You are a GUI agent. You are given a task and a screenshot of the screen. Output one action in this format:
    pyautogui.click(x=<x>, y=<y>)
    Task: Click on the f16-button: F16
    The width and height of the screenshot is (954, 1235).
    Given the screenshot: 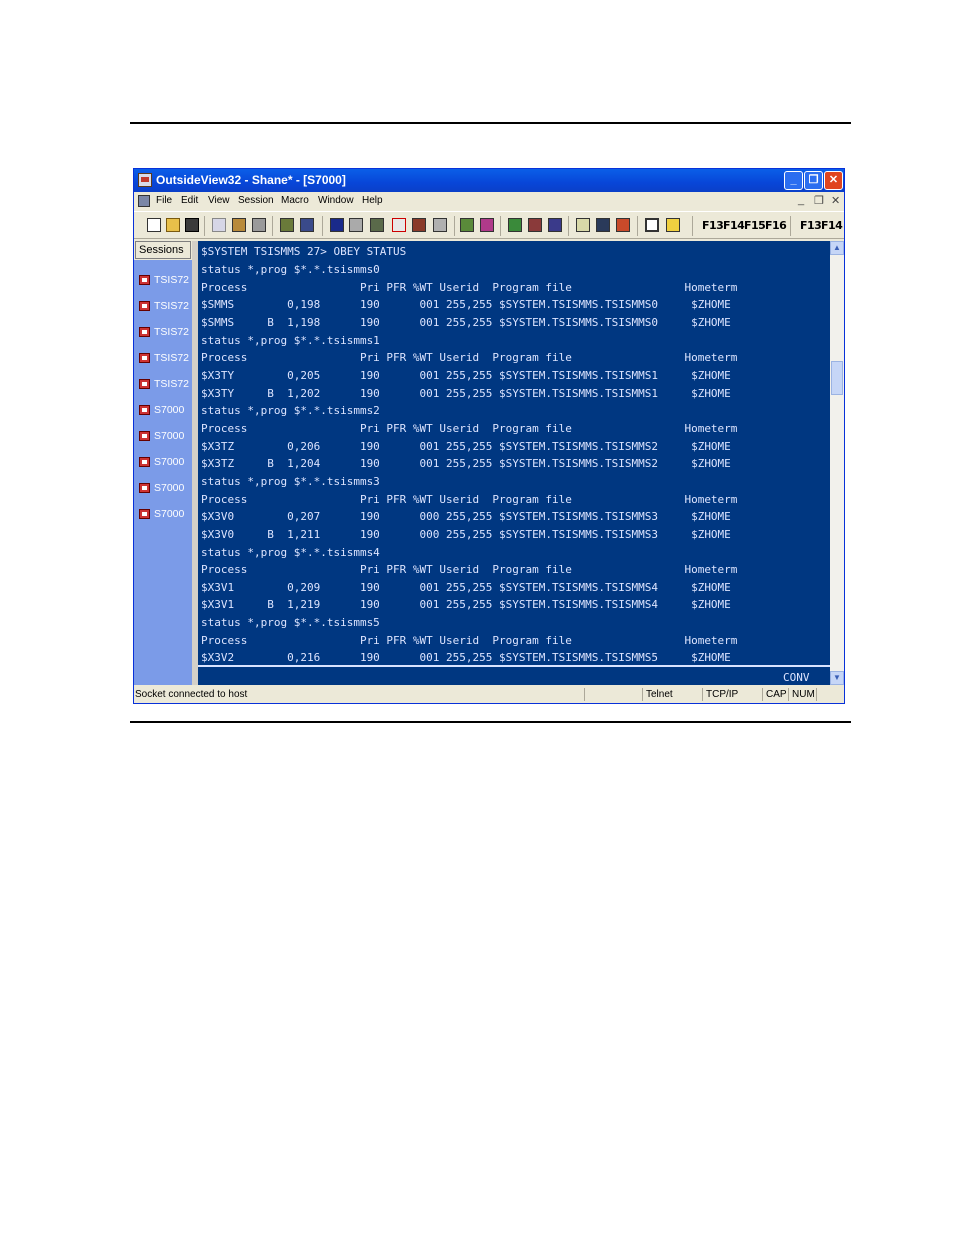 What is the action you would take?
    pyautogui.click(x=776, y=225)
    